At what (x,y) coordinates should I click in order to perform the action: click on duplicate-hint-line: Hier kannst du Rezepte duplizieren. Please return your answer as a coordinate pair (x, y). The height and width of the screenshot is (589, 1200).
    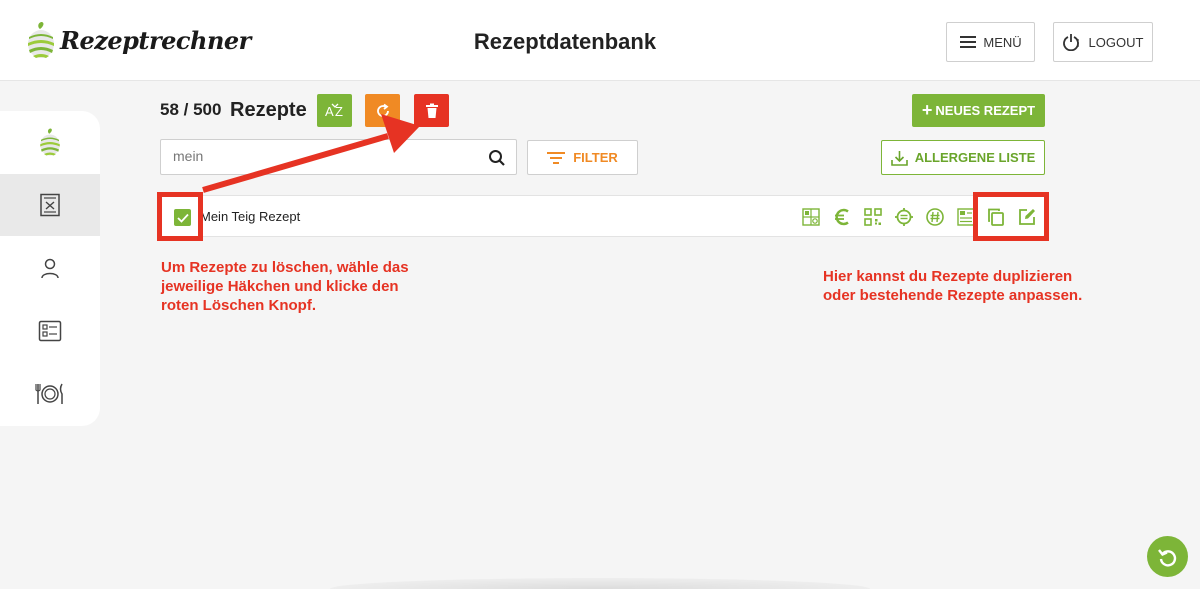
    Looking at the image, I should click on (948, 276).